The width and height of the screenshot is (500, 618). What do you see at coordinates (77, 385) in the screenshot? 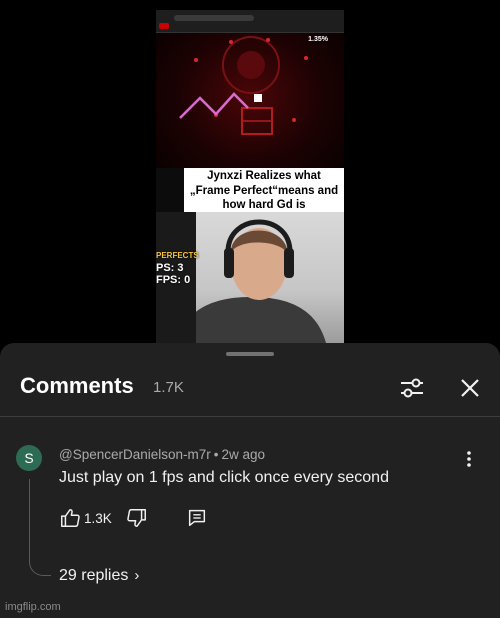
I see `comments-title: Comments` at bounding box center [77, 385].